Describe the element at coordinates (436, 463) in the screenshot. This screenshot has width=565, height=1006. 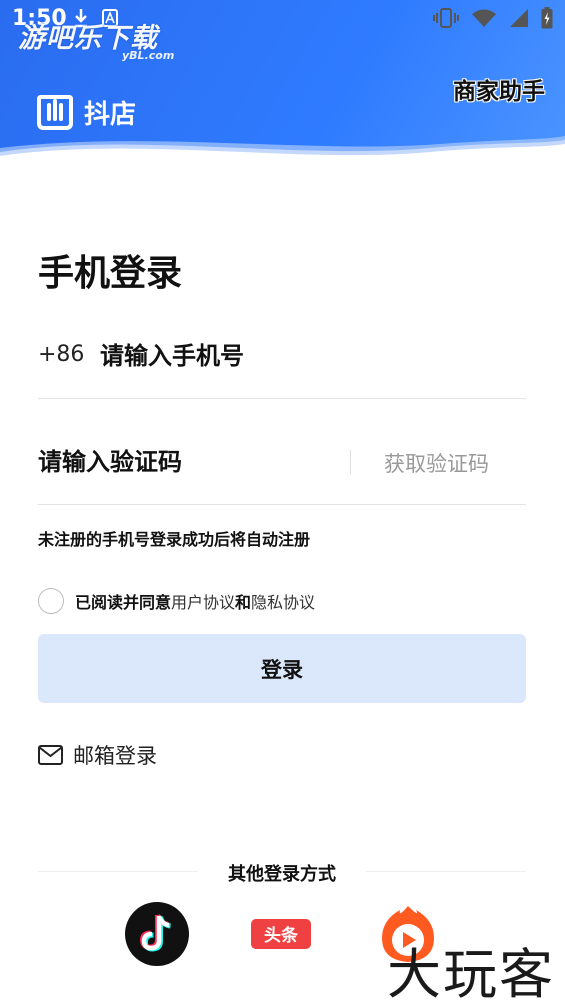
I see `get-code-button: 获取验证码` at that location.